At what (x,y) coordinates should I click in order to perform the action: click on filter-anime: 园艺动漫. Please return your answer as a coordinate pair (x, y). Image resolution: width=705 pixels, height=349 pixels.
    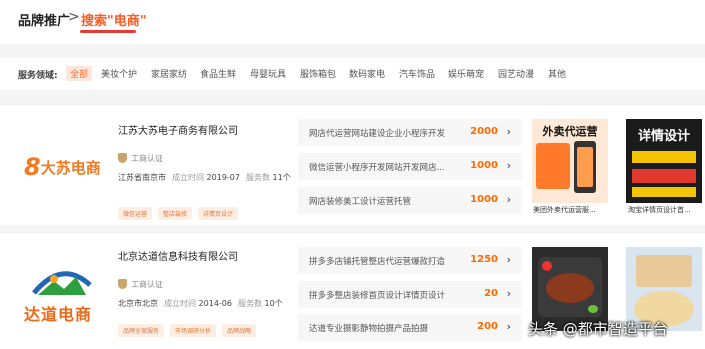
    Looking at the image, I should click on (516, 73).